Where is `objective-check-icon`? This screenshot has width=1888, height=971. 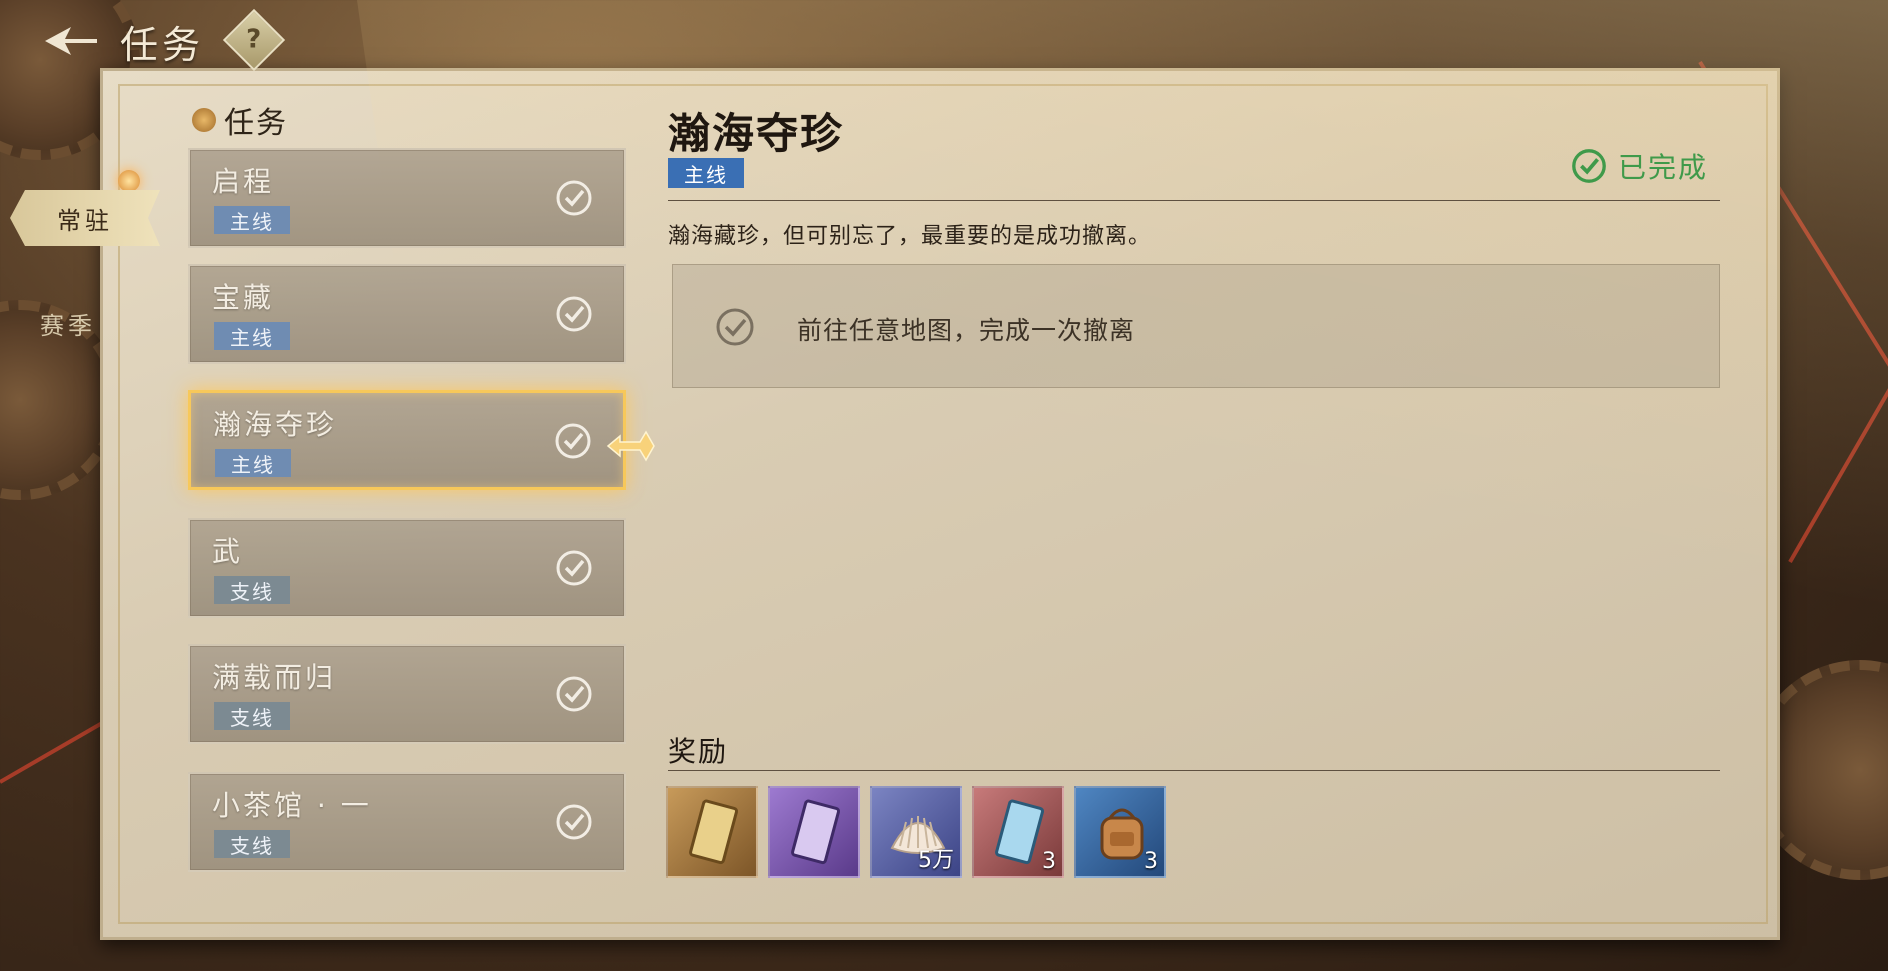
objective-check-icon is located at coordinates (735, 327).